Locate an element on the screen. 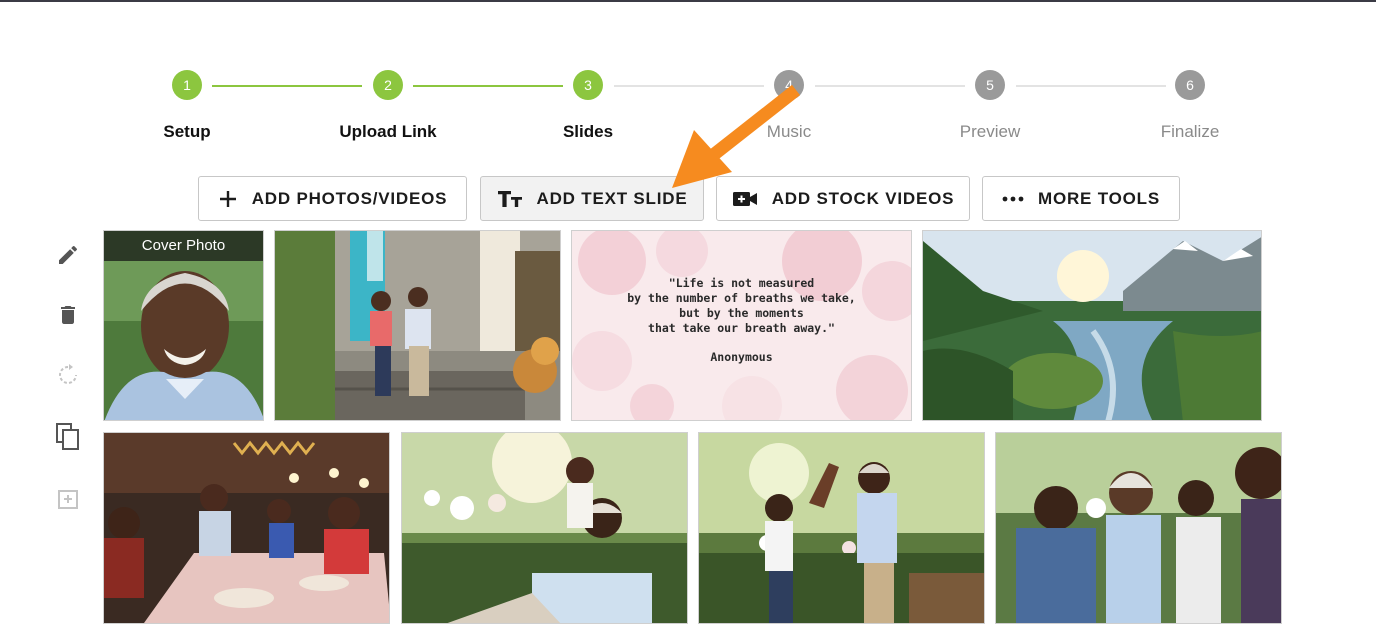  slide-high-five is located at coordinates (841, 528).